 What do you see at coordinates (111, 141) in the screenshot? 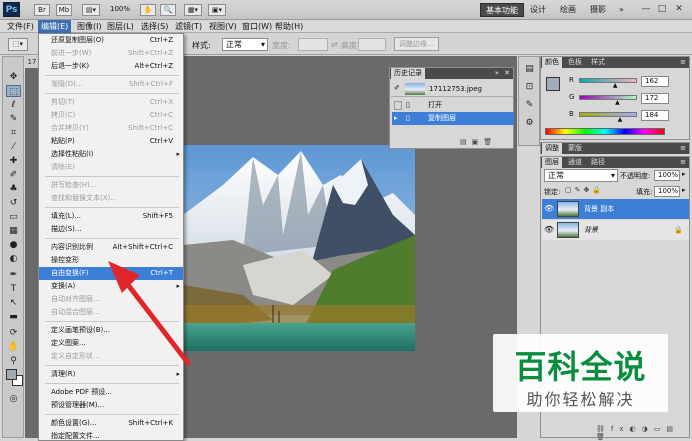
I see `edit-menu-item: 粘贴(P) Ctrl+V` at bounding box center [111, 141].